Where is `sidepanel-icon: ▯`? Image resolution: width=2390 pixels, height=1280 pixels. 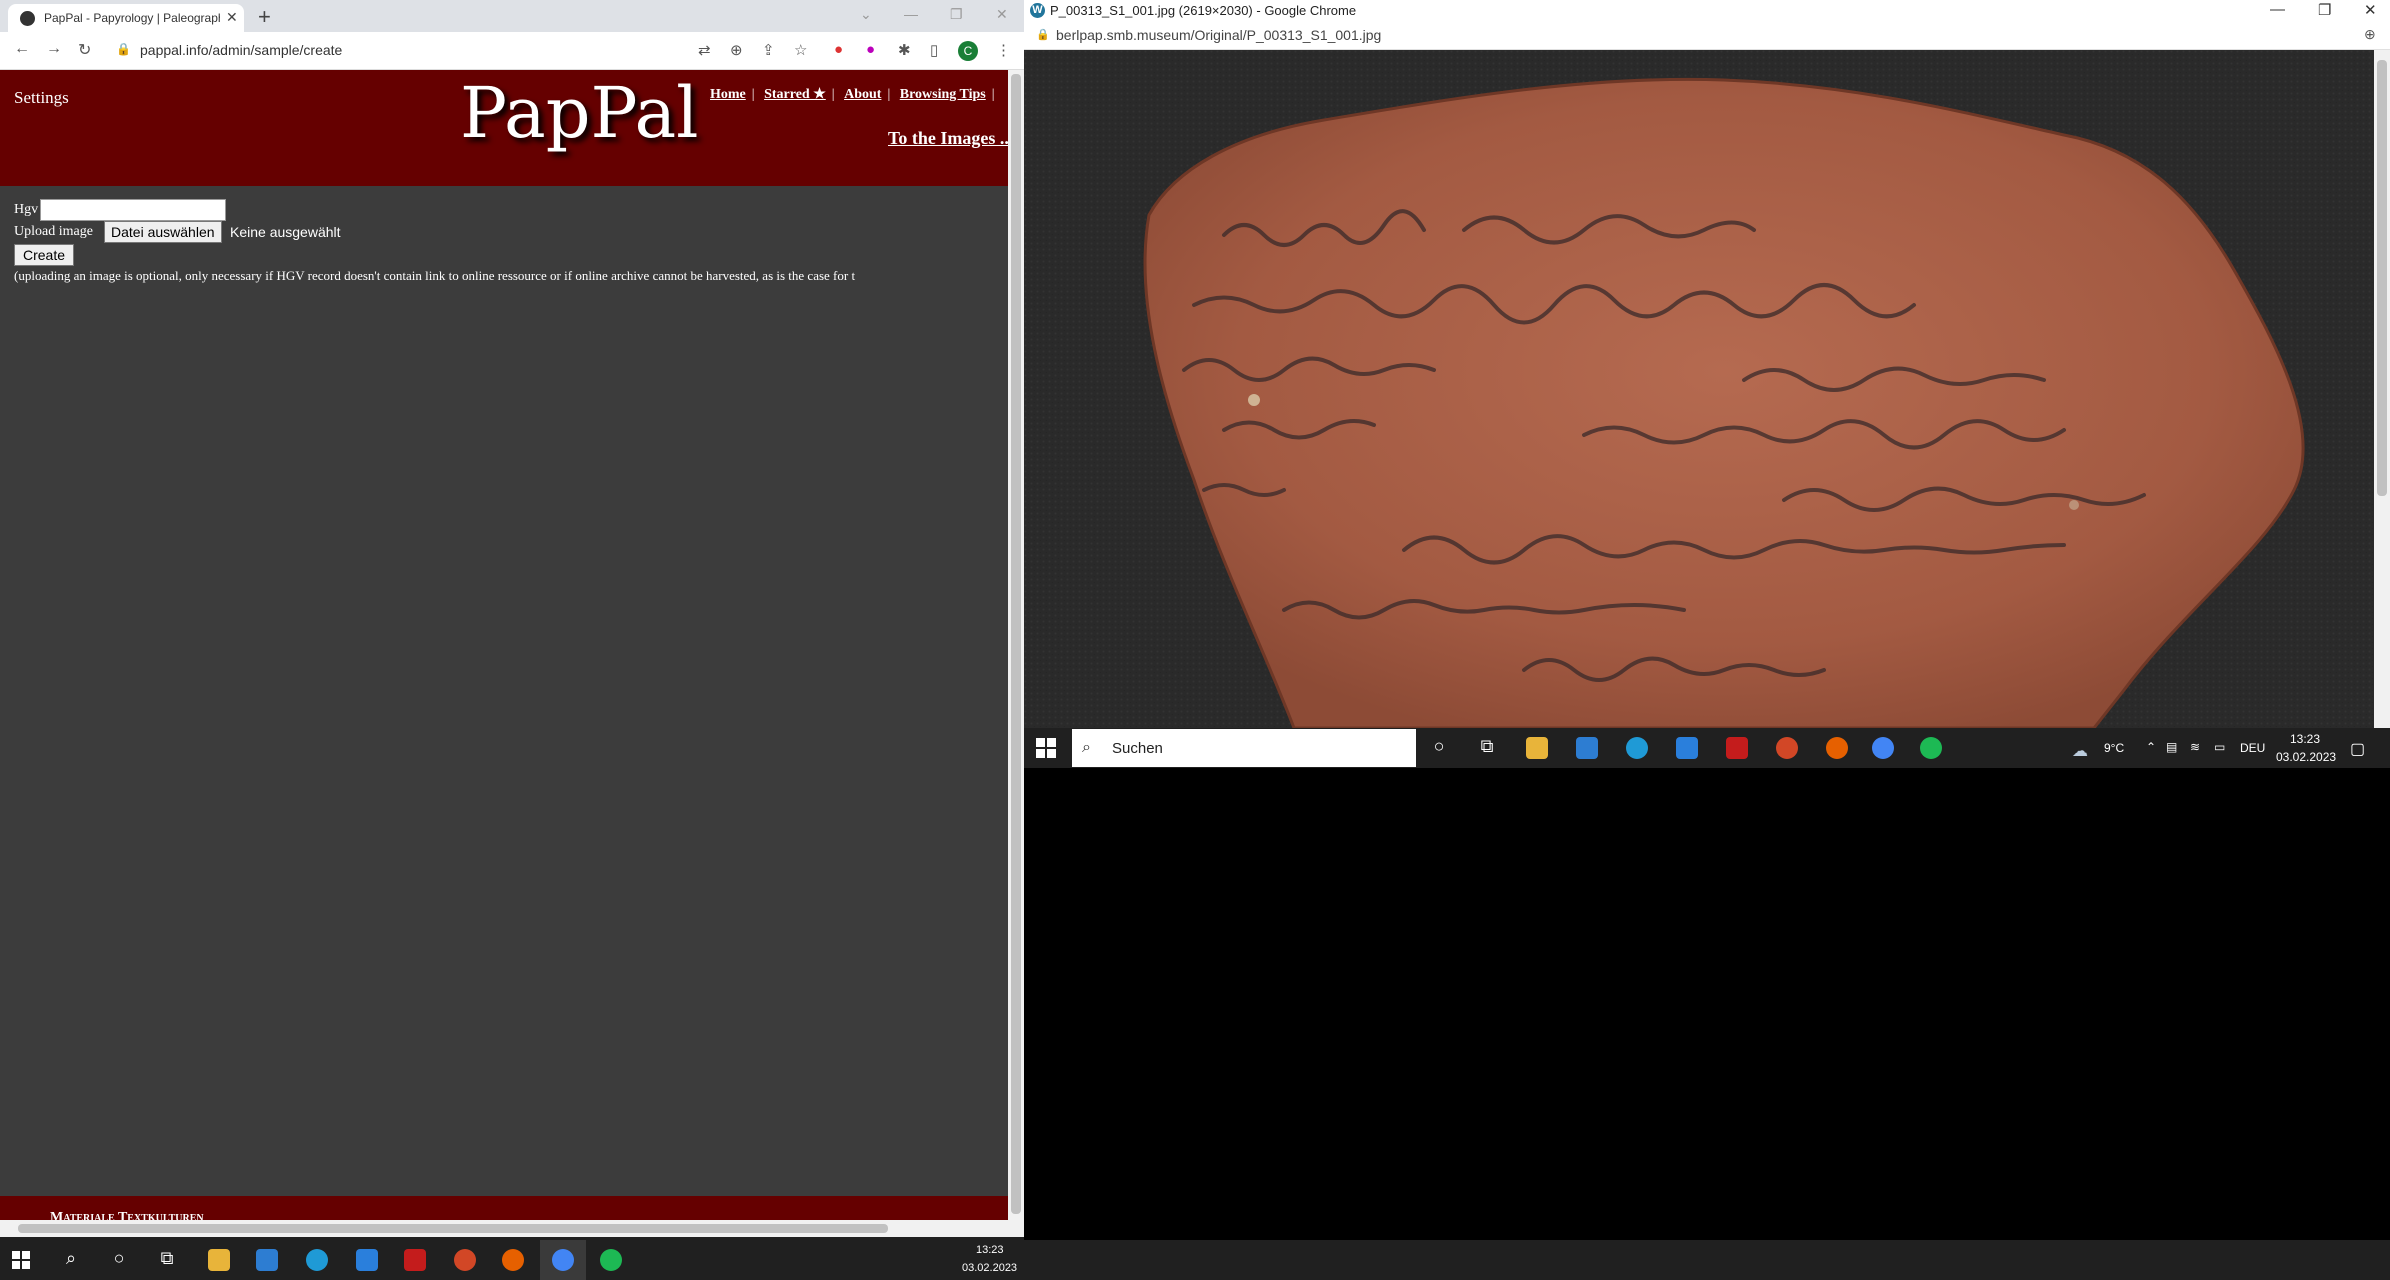 sidepanel-icon: ▯ is located at coordinates (934, 50).